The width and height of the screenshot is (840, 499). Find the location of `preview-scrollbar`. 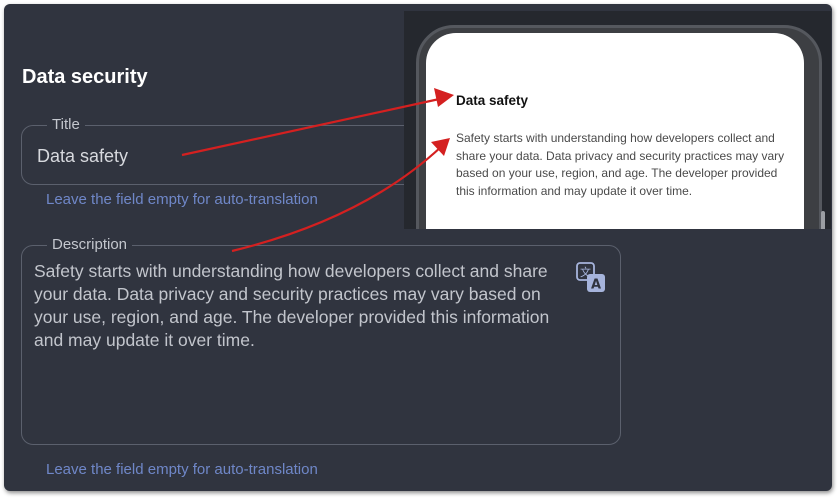

preview-scrollbar is located at coordinates (823, 220).